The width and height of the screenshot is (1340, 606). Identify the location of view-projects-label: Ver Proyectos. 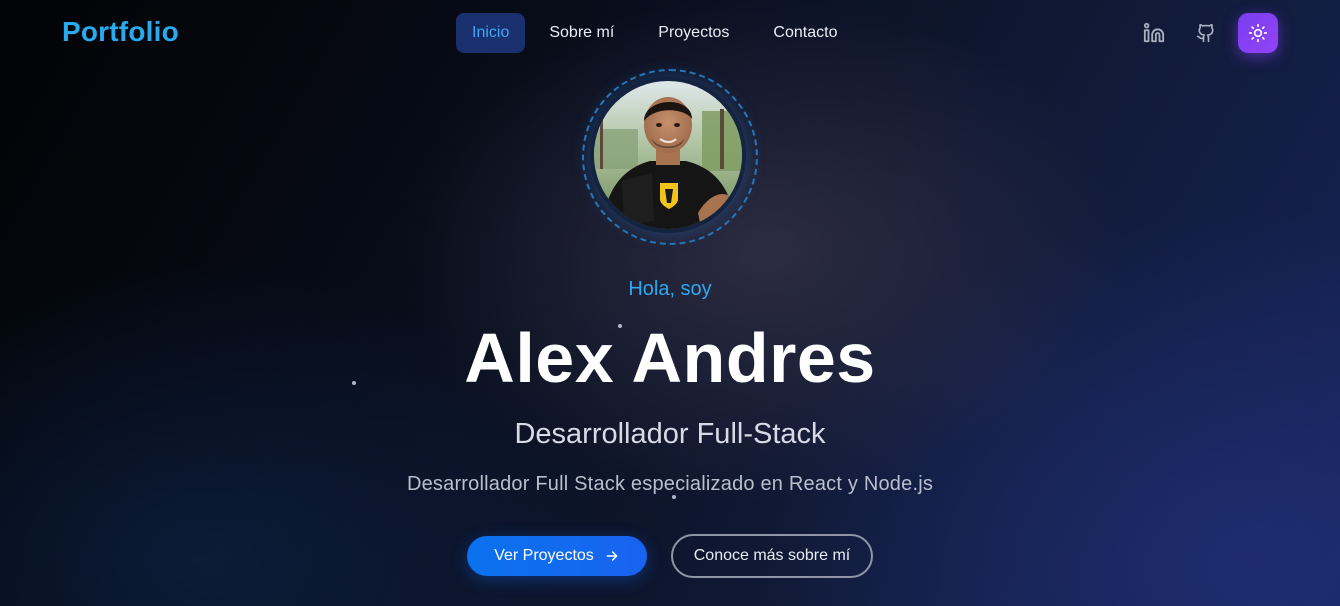
(544, 555).